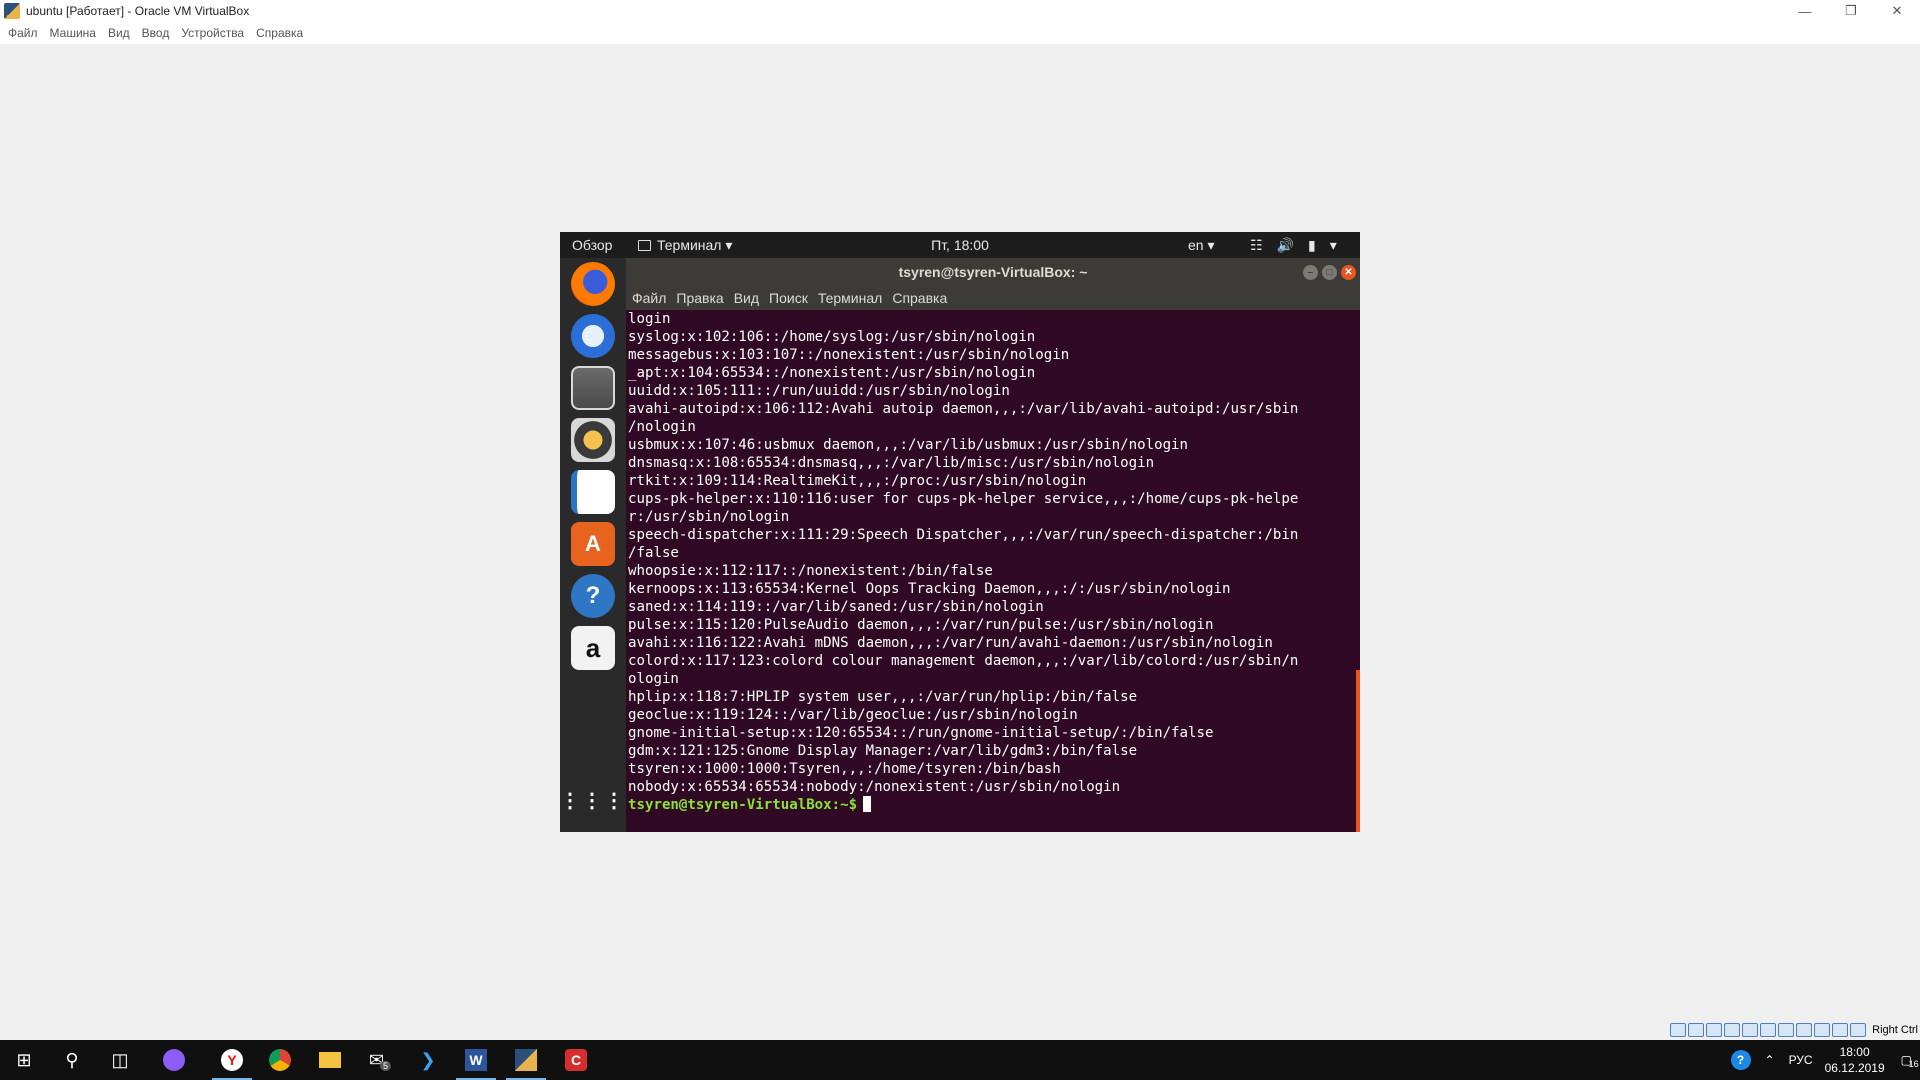 Image resolution: width=1920 pixels, height=1080 pixels. What do you see at coordinates (593, 284) in the screenshot?
I see `firefox-icon` at bounding box center [593, 284].